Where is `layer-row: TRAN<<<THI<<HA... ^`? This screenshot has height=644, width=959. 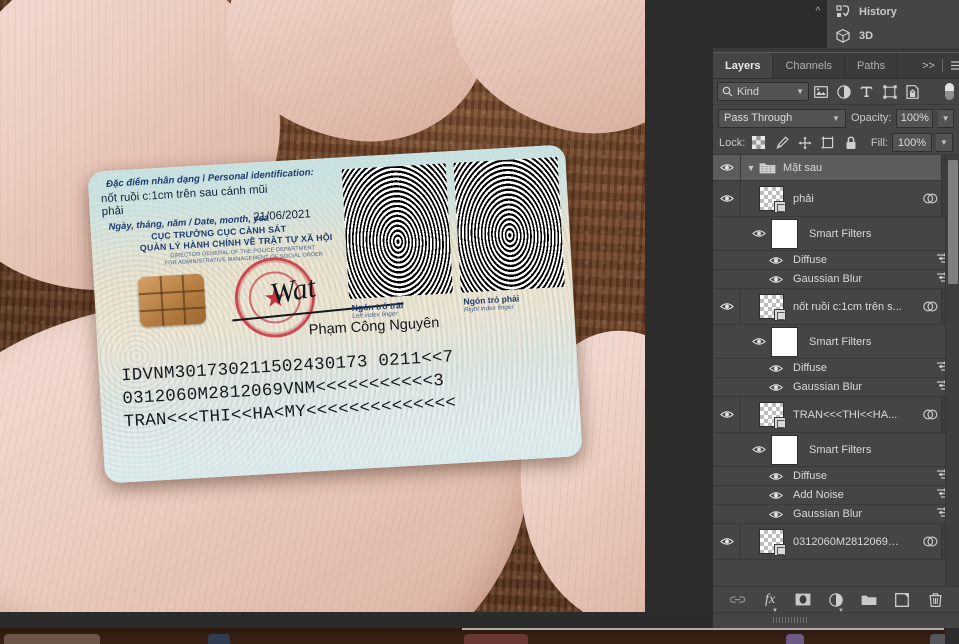 layer-row: TRAN<<<THI<<HA... ^ is located at coordinates (836, 415).